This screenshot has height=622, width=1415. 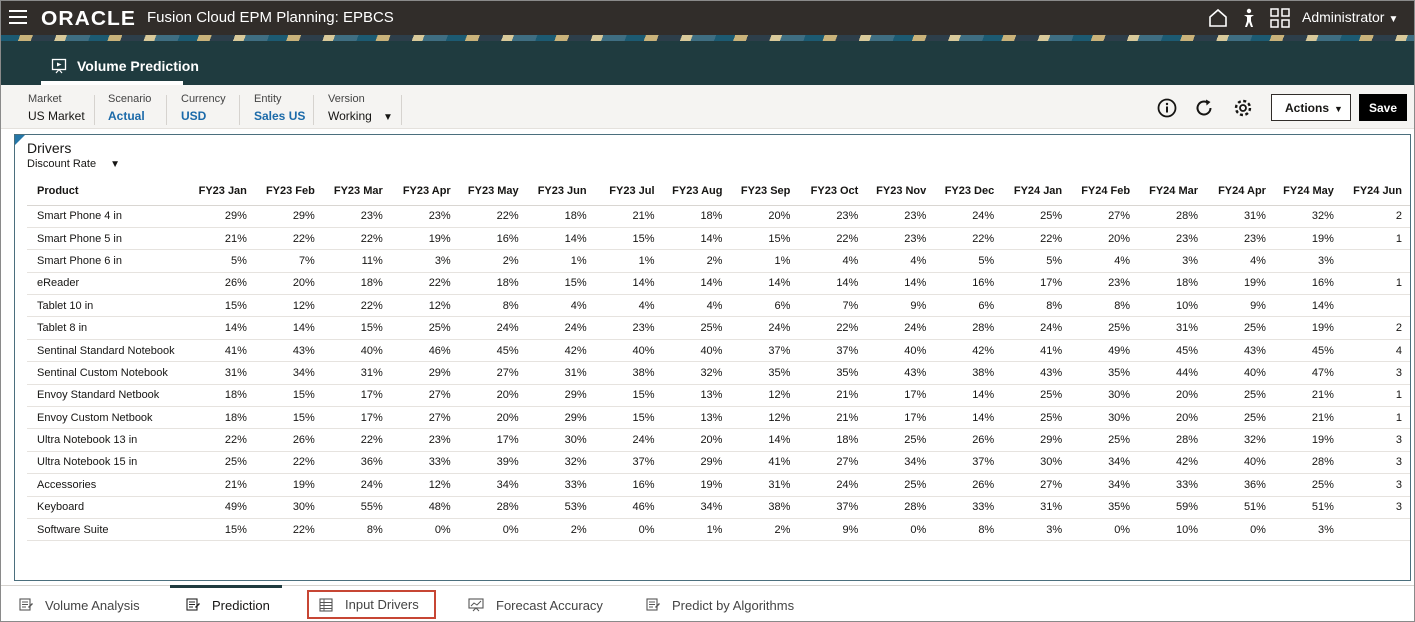 I want to click on data-cell: 59%, so click(x=1172, y=507).